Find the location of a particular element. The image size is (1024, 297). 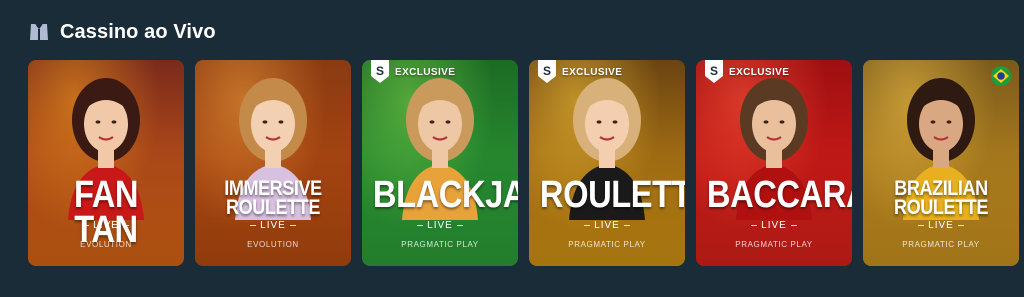

game-card-4: S EXCLUSIVE ROULETTE LIVE PRAGMATIC PLAY is located at coordinates (607, 163).